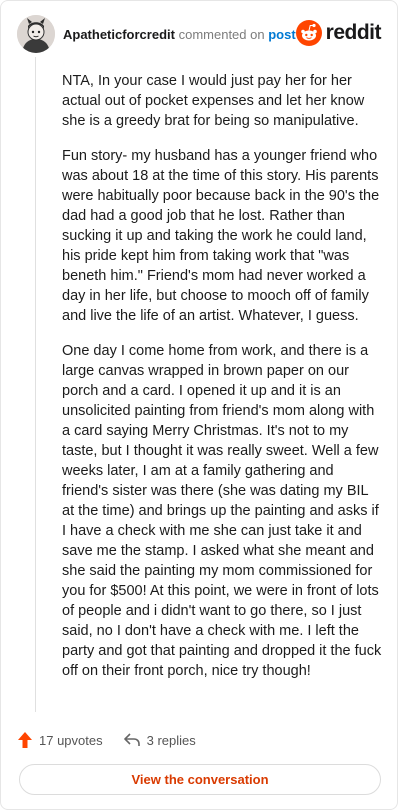  What do you see at coordinates (25, 740) in the screenshot?
I see `upvote-arrow-icon` at bounding box center [25, 740].